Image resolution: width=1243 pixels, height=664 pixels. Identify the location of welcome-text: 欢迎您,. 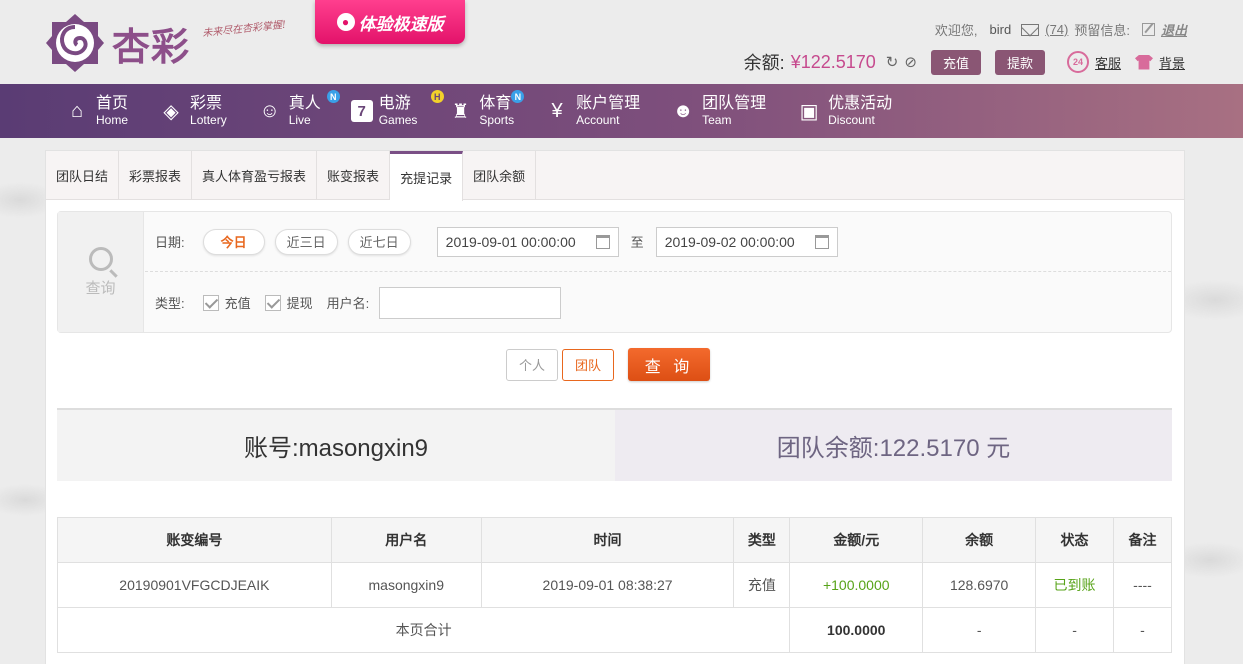
(956, 30).